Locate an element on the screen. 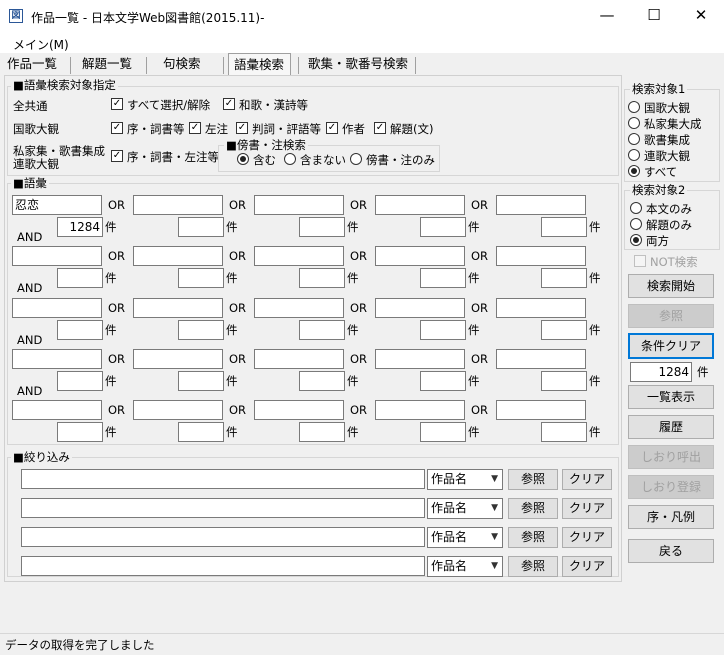 Image resolution: width=724 pixels, height=655 pixels. back-button: 戻る is located at coordinates (671, 551).